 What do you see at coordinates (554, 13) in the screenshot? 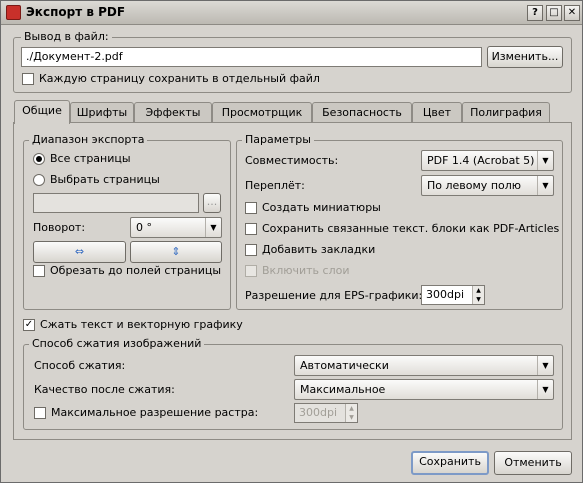
I see `maximize-button: □` at bounding box center [554, 13].